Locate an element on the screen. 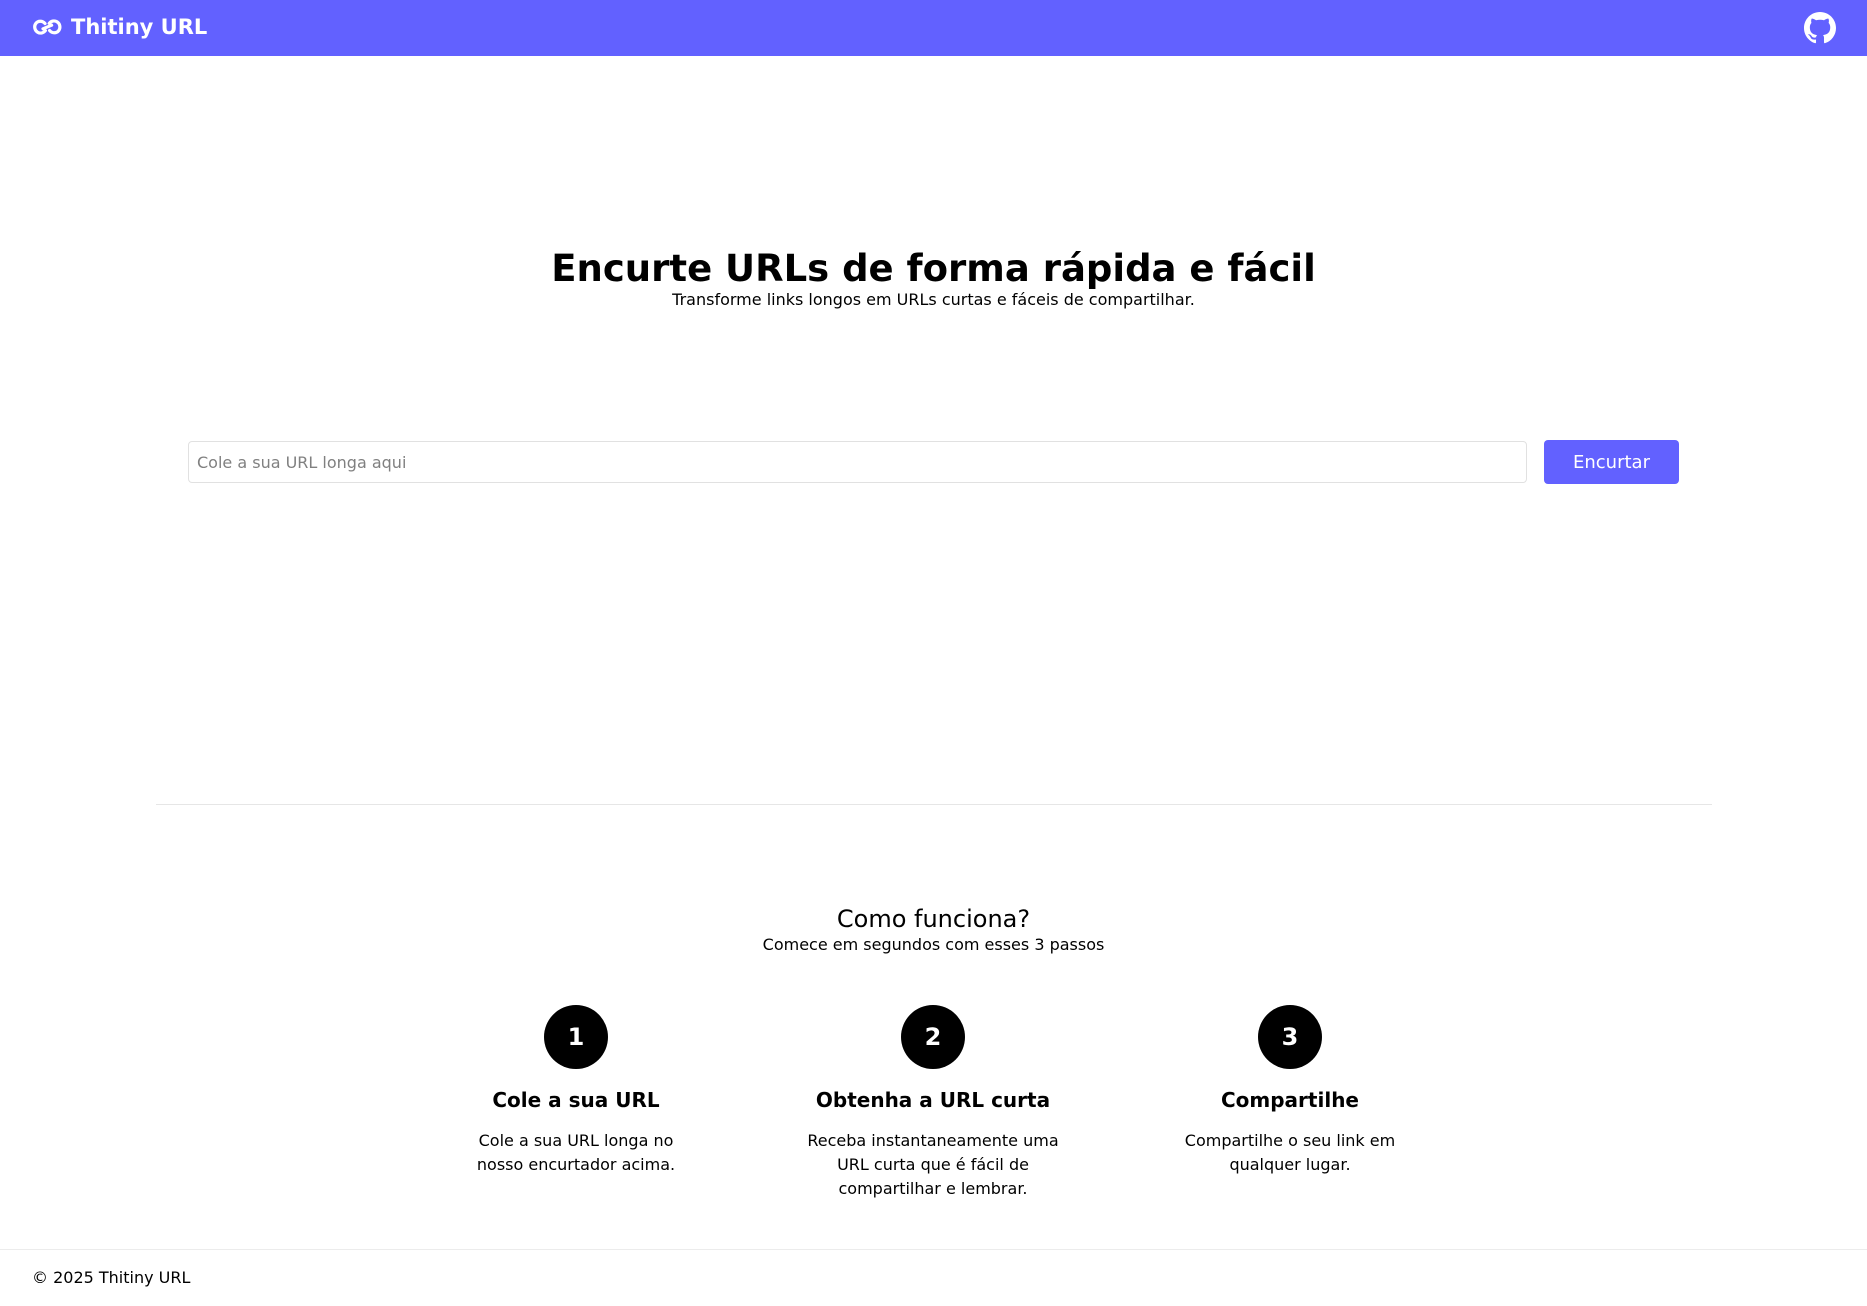 The height and width of the screenshot is (1306, 1867). github-link is located at coordinates (1820, 28).